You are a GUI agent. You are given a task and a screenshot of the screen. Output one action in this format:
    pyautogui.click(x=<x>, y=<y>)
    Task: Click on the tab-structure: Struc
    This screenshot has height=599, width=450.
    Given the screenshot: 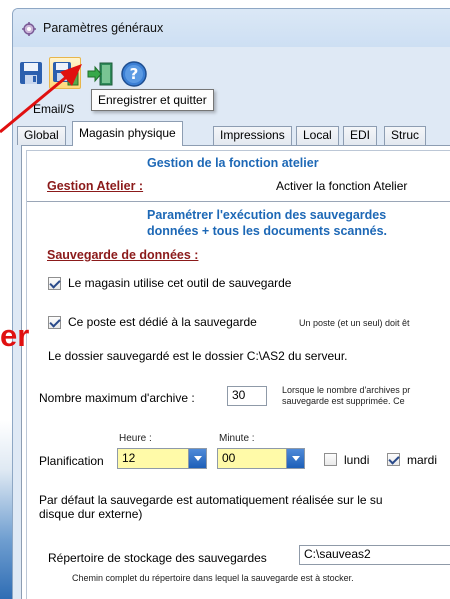 What is the action you would take?
    pyautogui.click(x=405, y=135)
    